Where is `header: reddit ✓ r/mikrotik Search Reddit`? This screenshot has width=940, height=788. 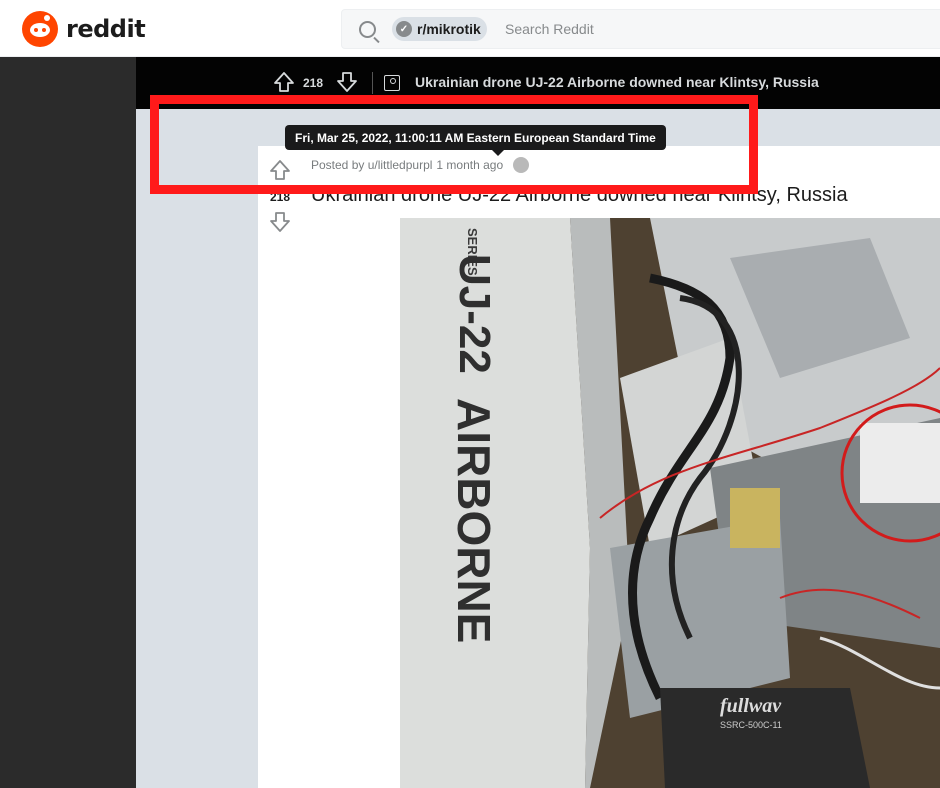
header: reddit ✓ r/mikrotik Search Reddit is located at coordinates (470, 28).